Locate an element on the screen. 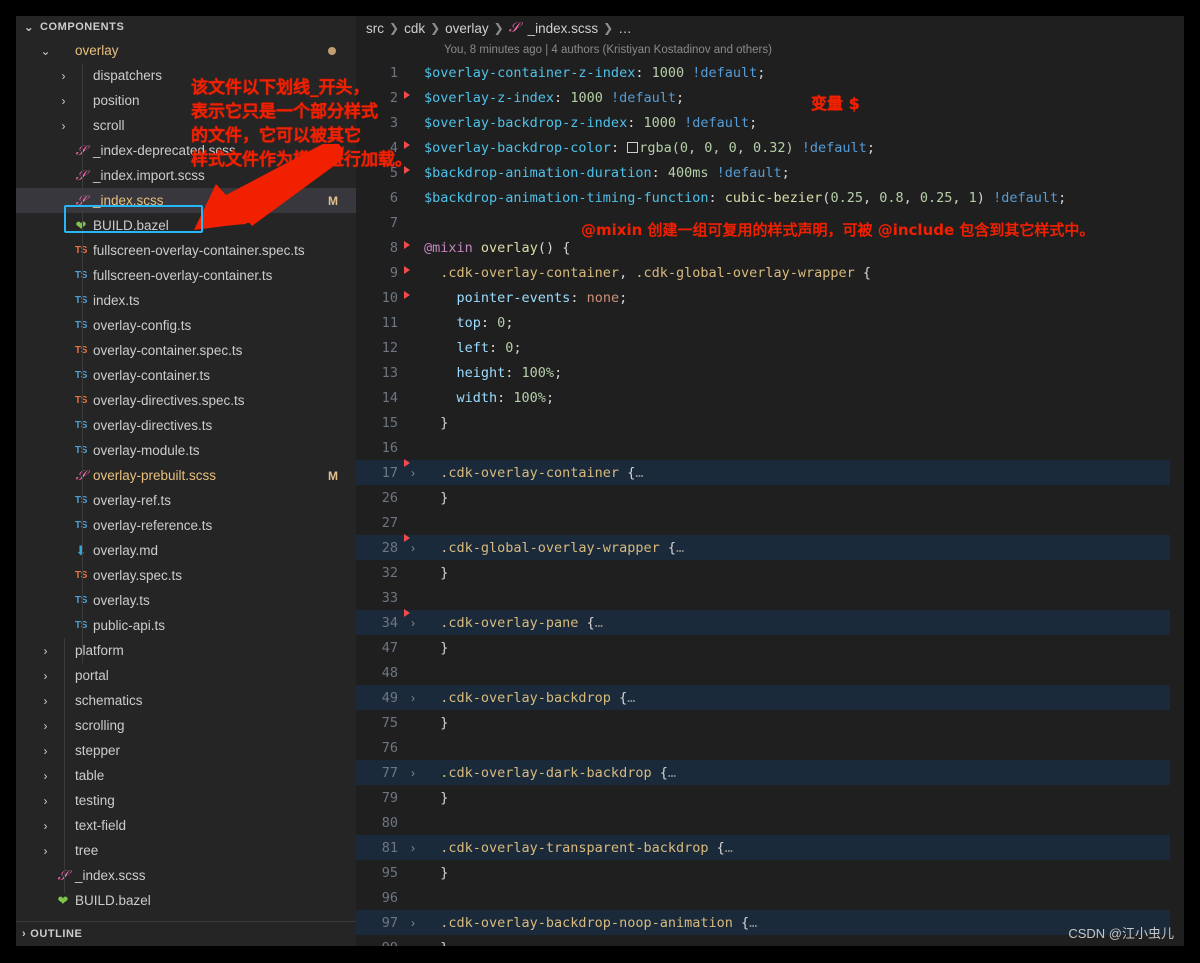  code-line: 95 } is located at coordinates (770, 872).